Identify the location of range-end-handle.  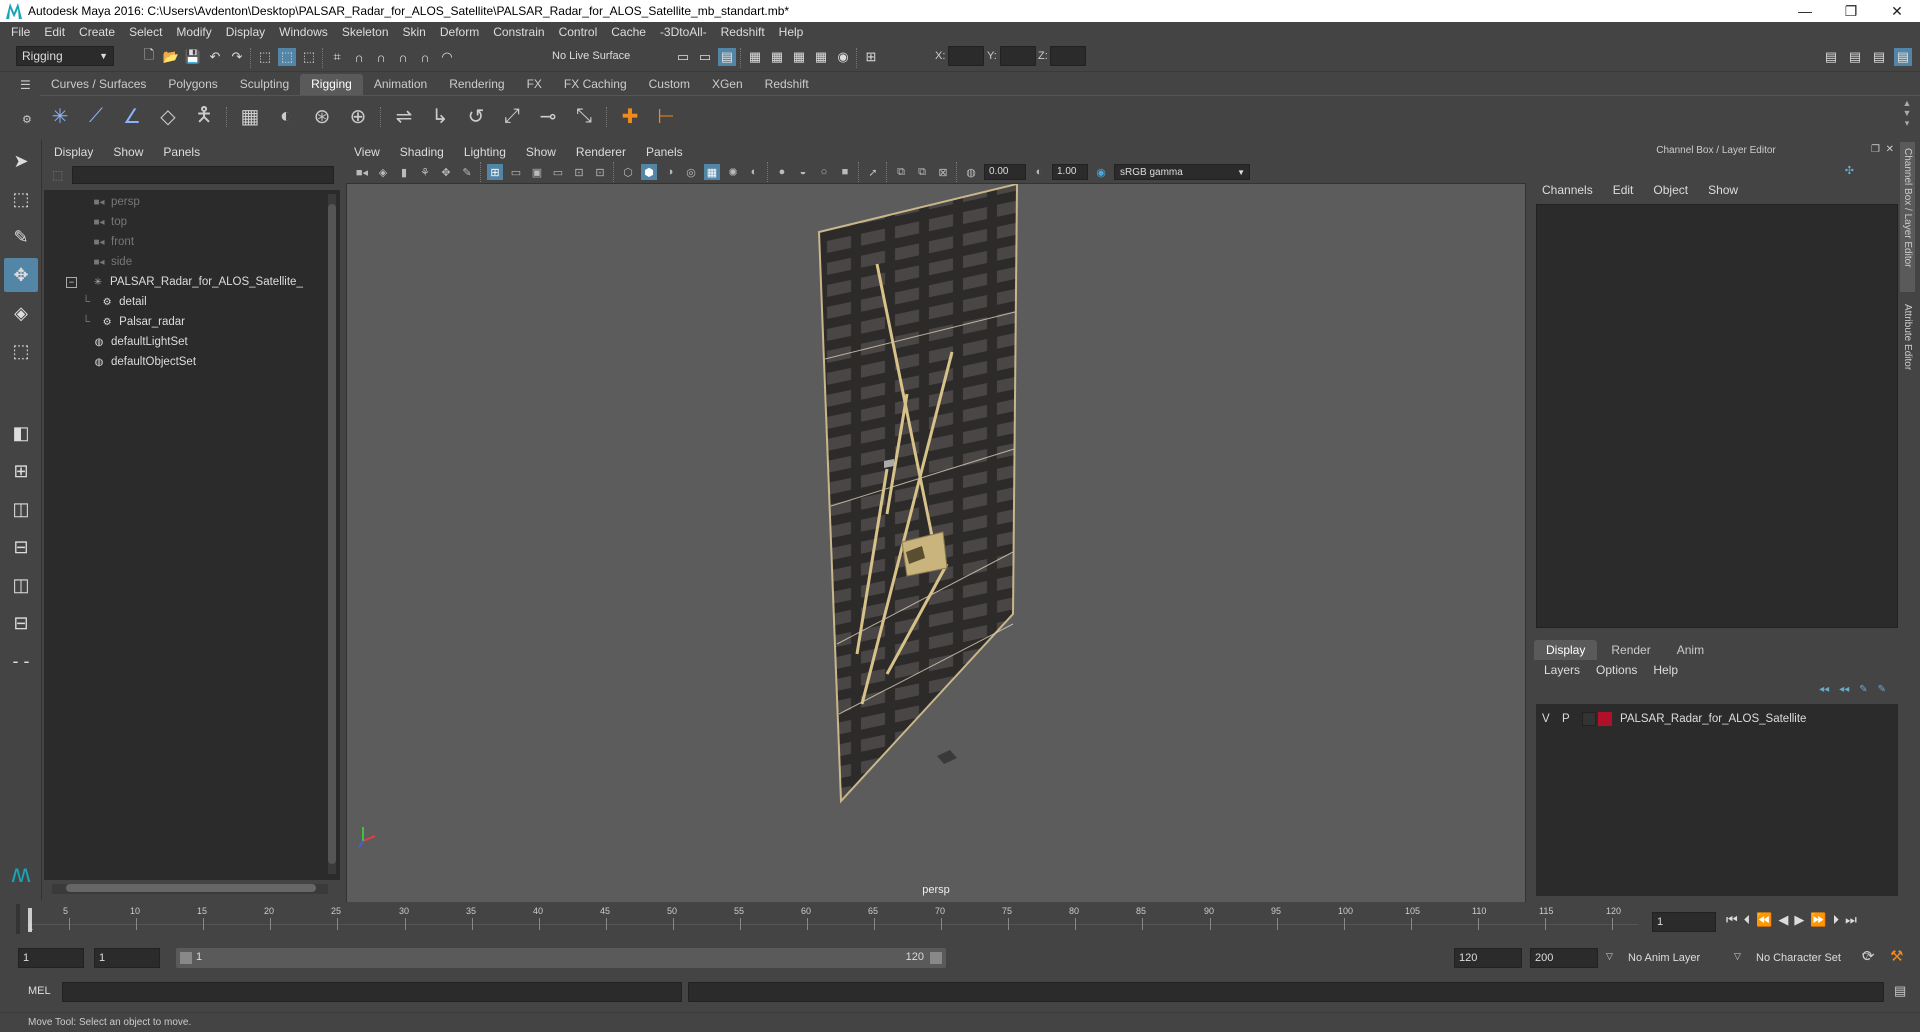
(936, 958).